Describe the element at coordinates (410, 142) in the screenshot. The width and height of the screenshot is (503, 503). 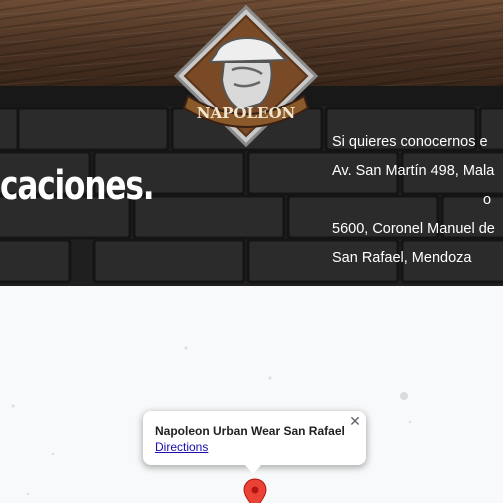
I see `locations-intro: Si quieres conocernos e` at that location.